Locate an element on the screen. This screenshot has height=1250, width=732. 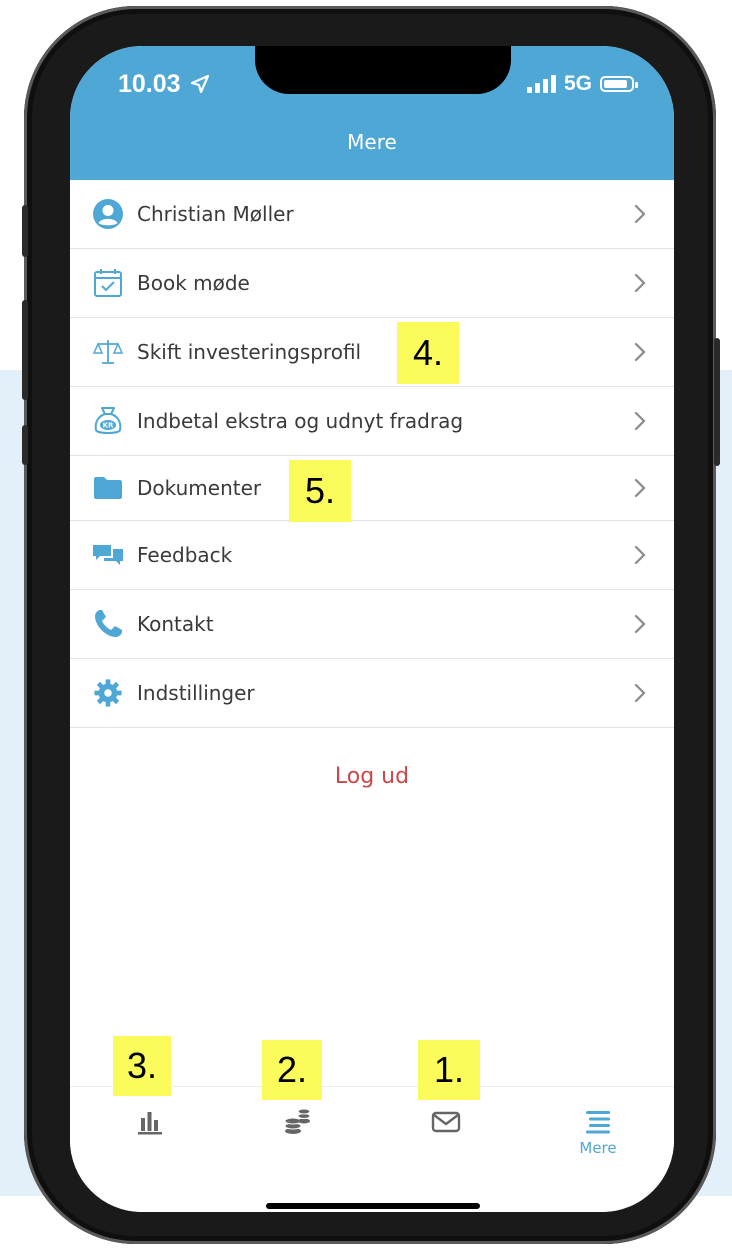
status-indicators: 5G is located at coordinates (582, 84).